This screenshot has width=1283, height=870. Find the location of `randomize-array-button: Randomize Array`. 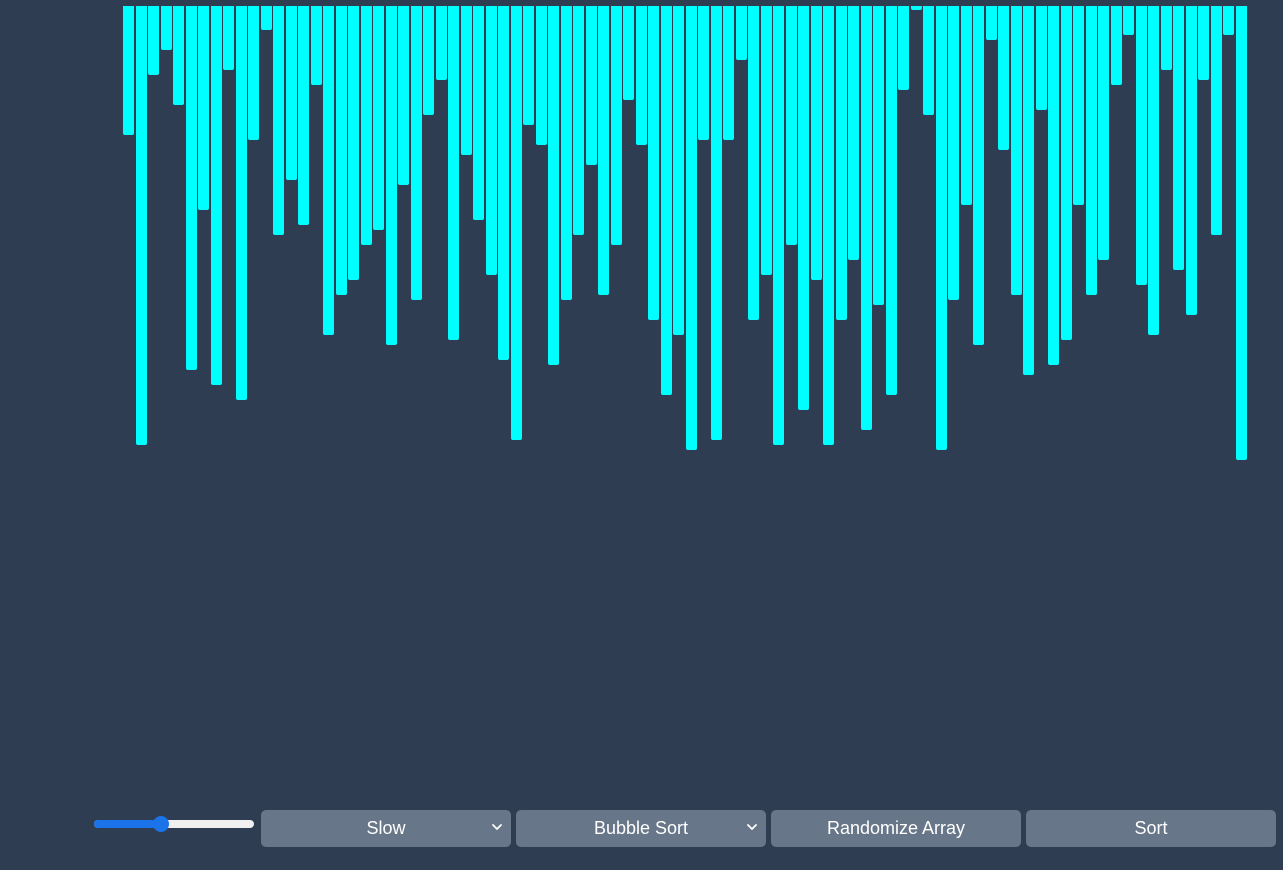

randomize-array-button: Randomize Array is located at coordinates (896, 828).